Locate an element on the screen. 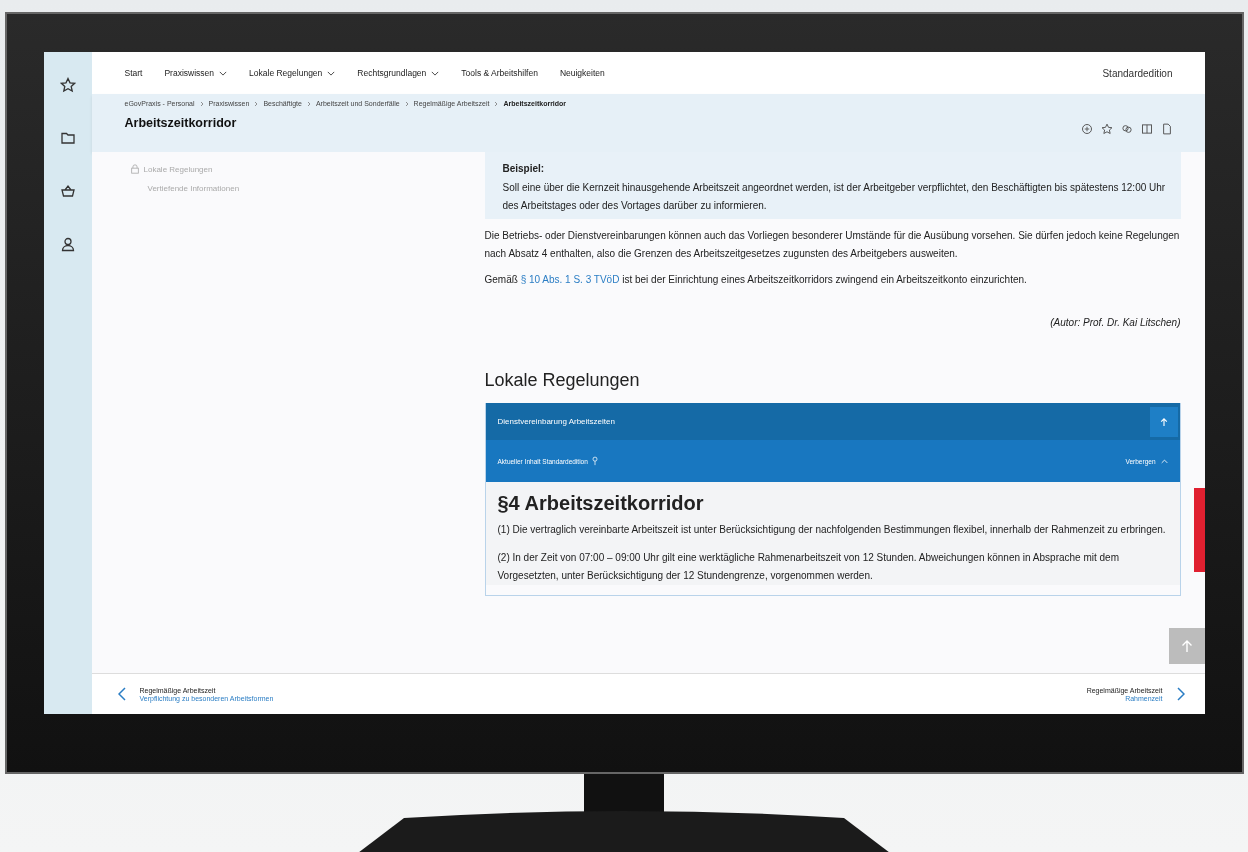  nav-link: Start is located at coordinates (133, 73).